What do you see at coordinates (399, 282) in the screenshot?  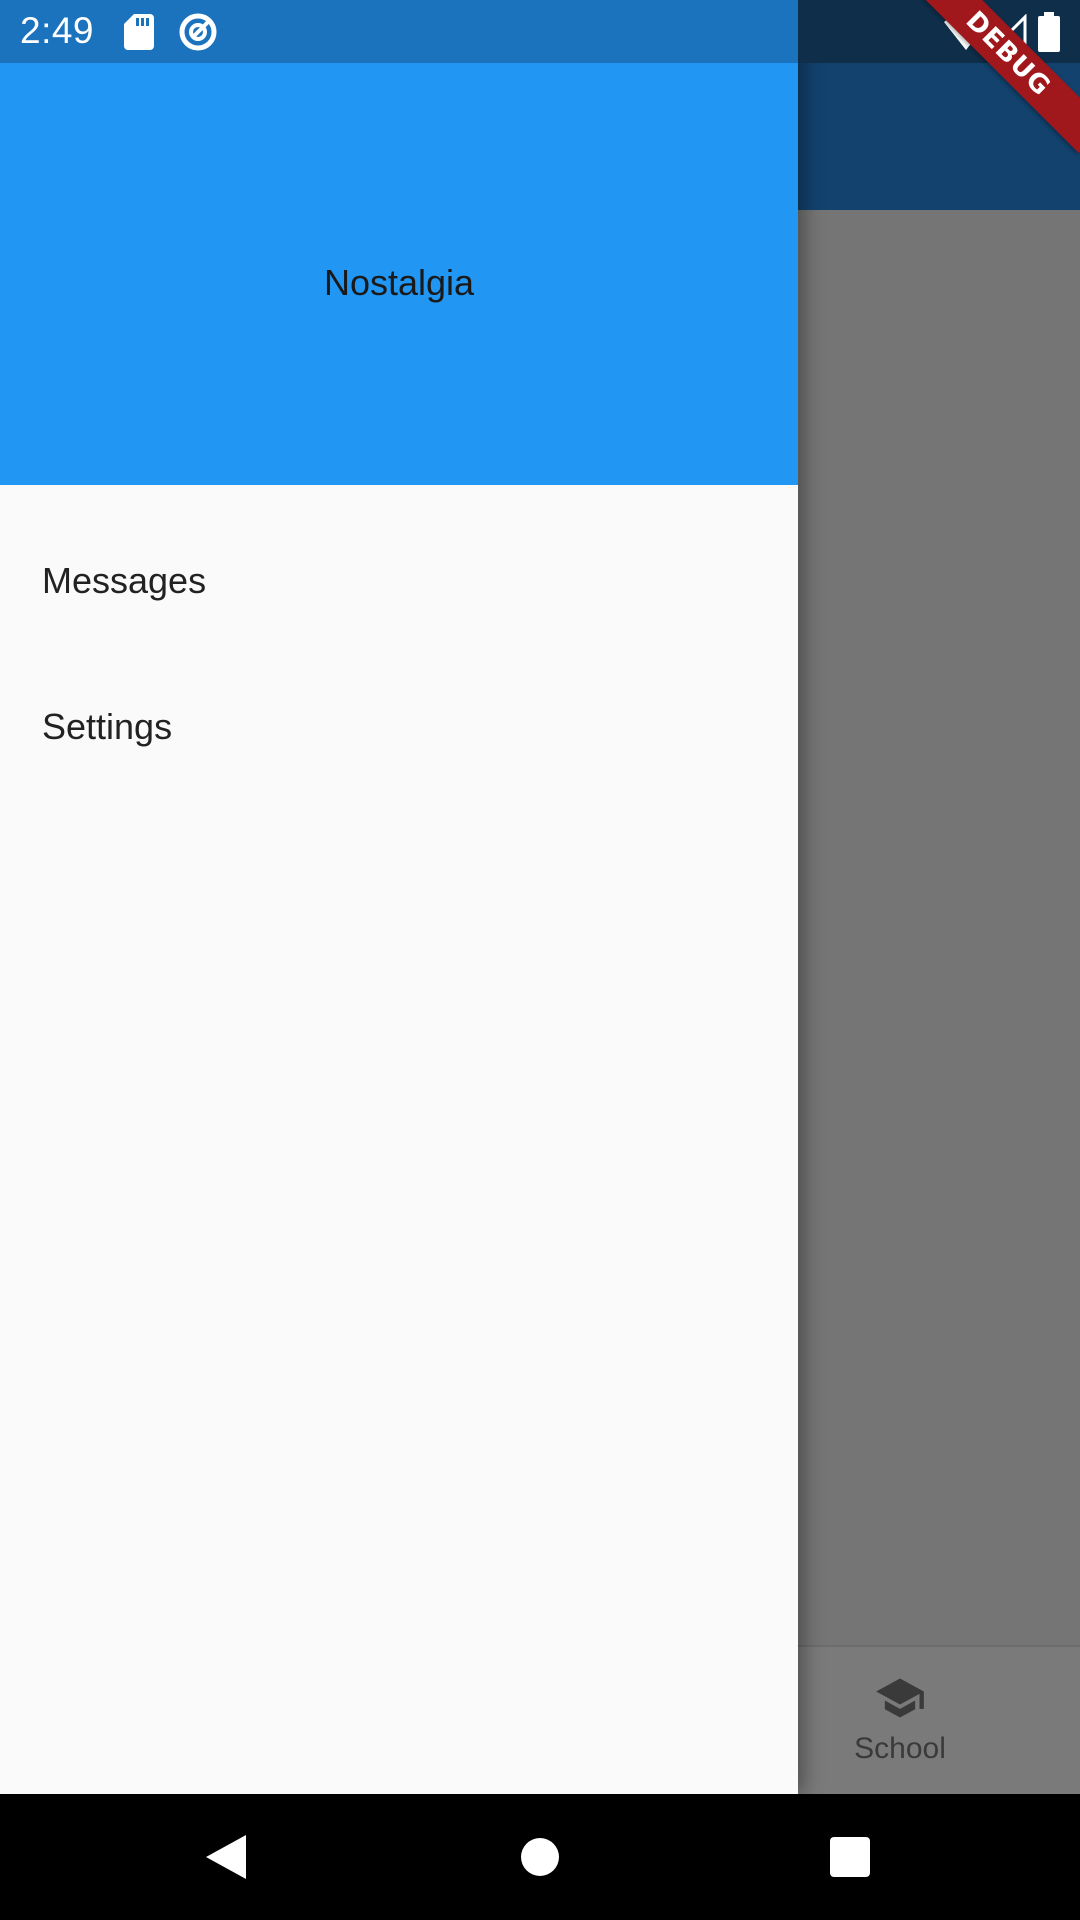 I see `drawer-header-title: Nostalgia` at bounding box center [399, 282].